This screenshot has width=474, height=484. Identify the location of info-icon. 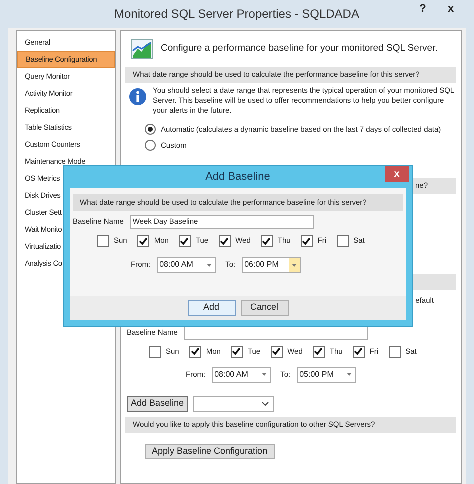
(138, 97).